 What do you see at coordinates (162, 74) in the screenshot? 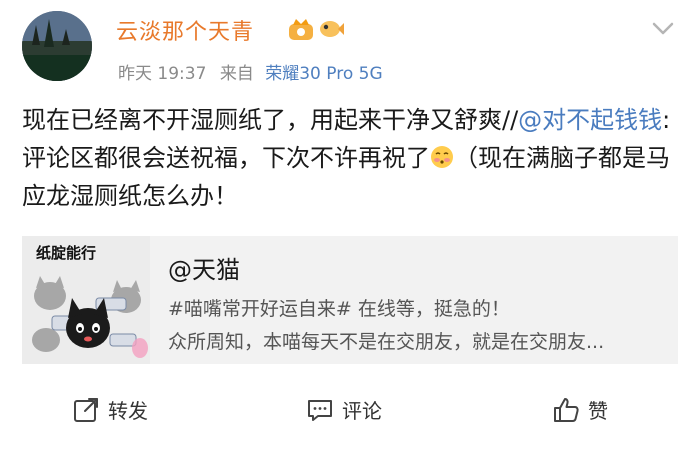
I see `post-time: 昨天 19:37` at bounding box center [162, 74].